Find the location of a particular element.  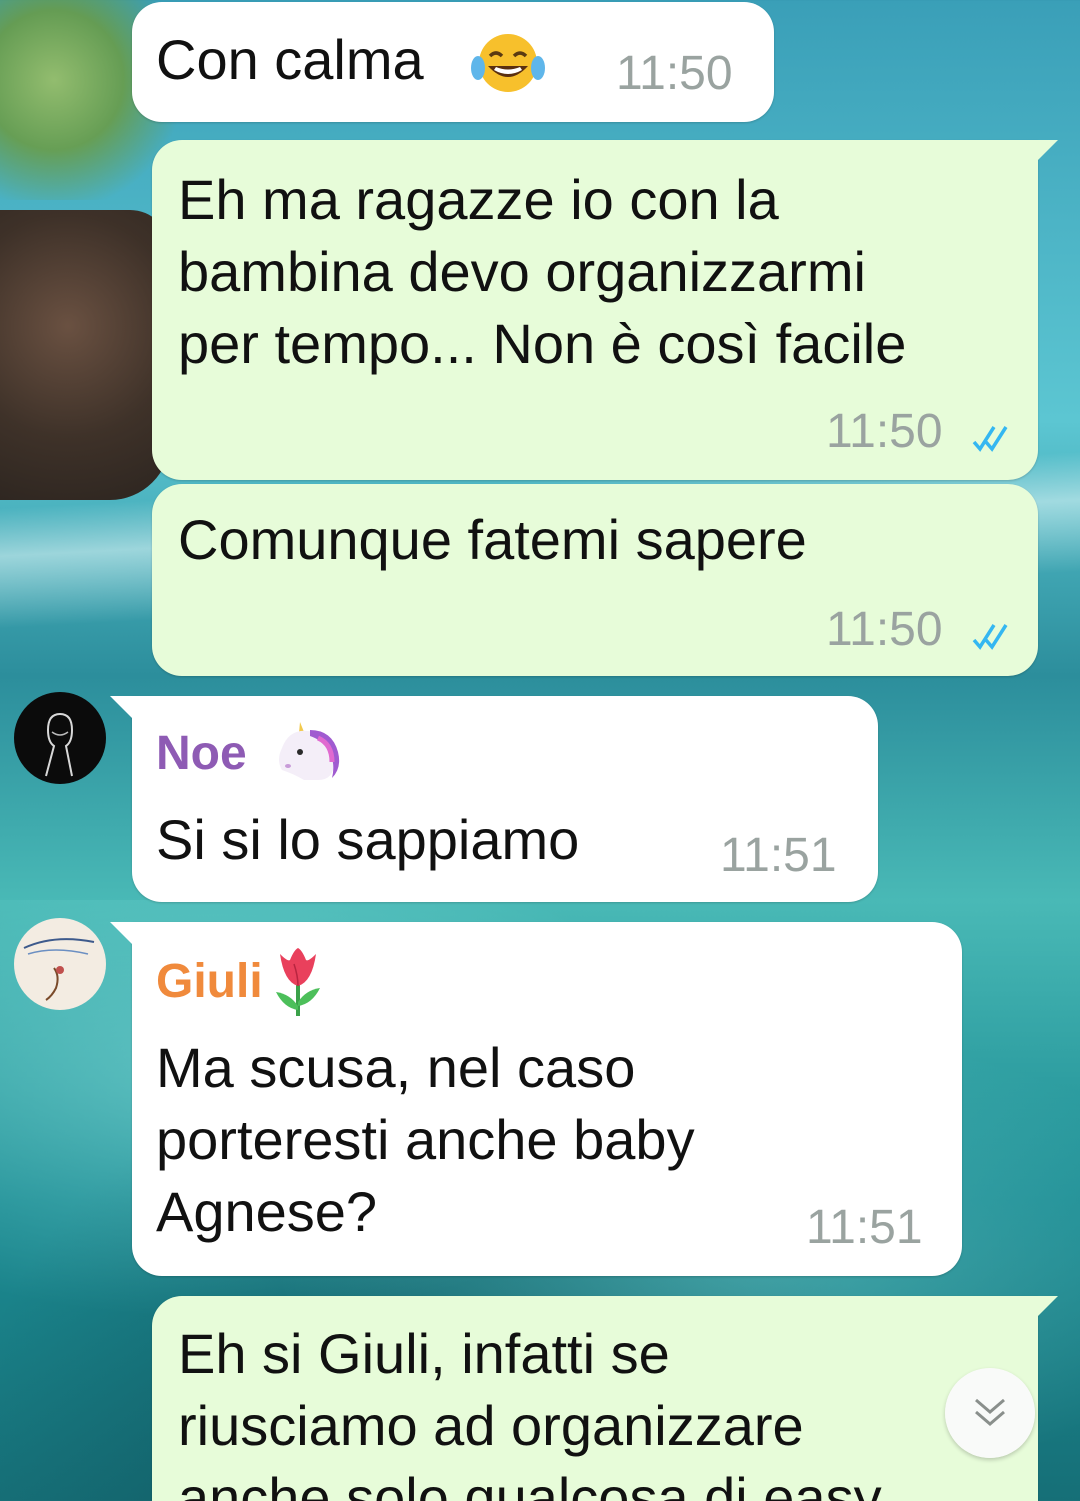

double-chevron-down-icon is located at coordinates (990, 1412).